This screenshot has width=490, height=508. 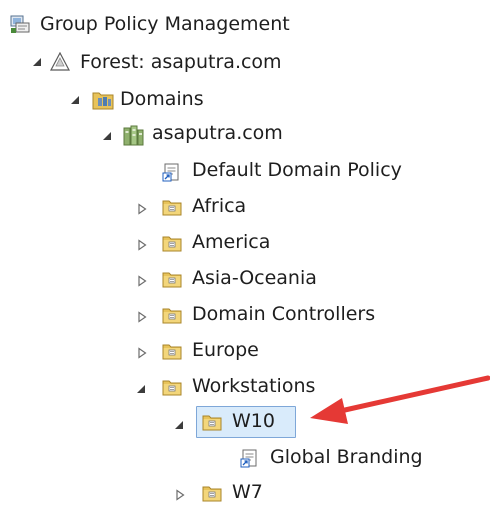 I want to click on tree-node-label: Default Domain Policy, so click(x=297, y=170).